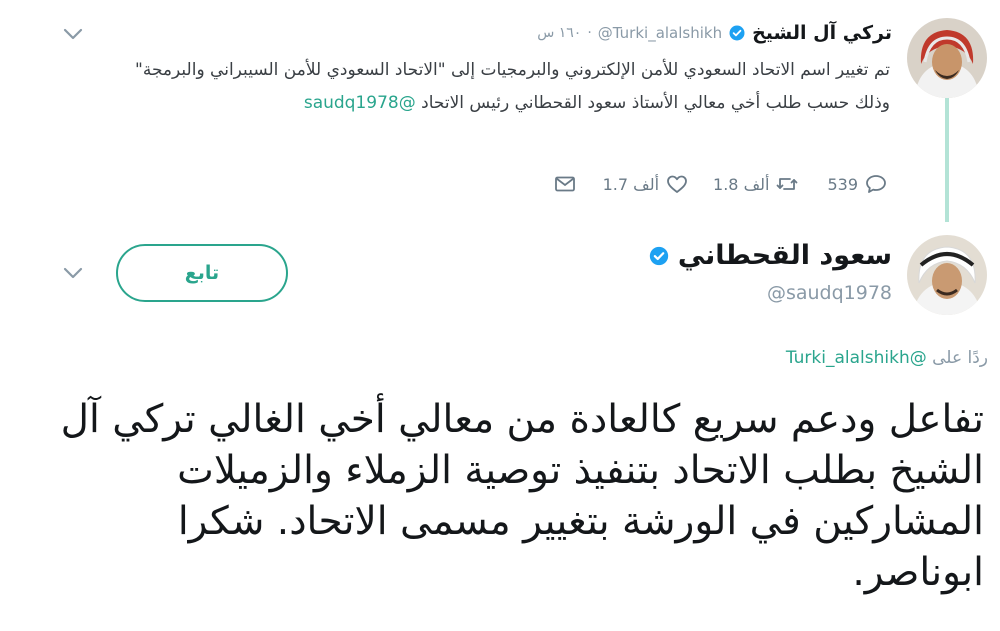  What do you see at coordinates (360, 103) in the screenshot?
I see `mention-link: @saudq1978` at bounding box center [360, 103].